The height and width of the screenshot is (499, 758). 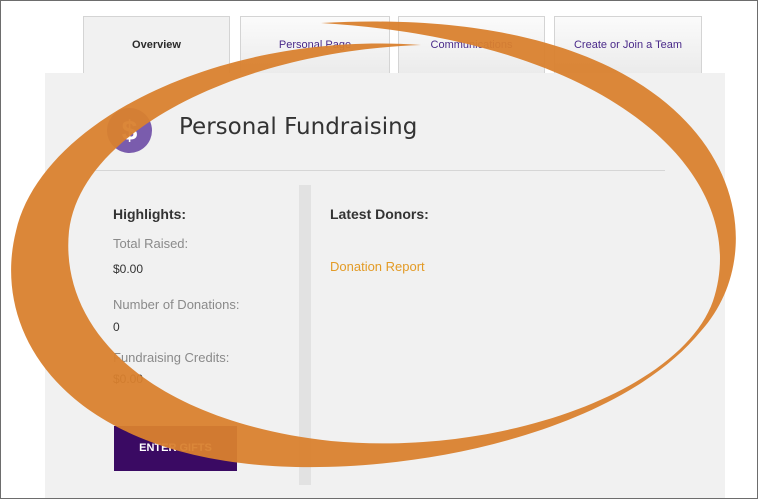 I want to click on tab-create-or-join-team: Create or Join a Team, so click(x=628, y=44).